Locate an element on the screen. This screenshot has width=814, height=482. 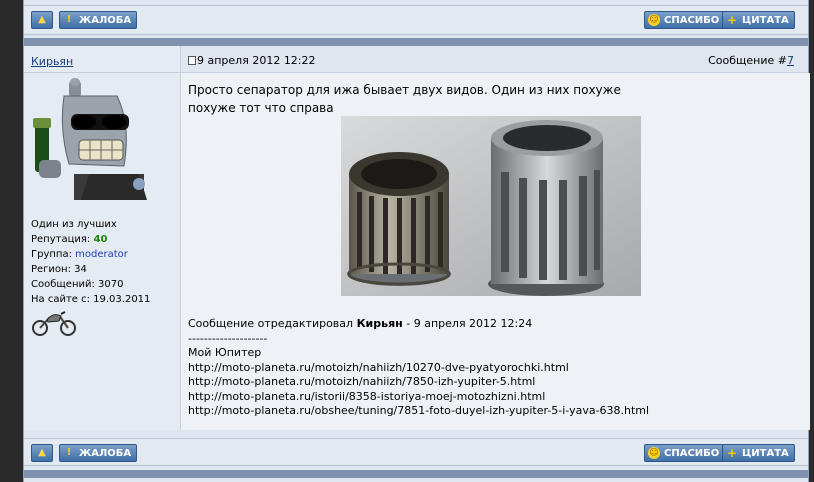
author-rank: Один из лучших is located at coordinates (74, 224).